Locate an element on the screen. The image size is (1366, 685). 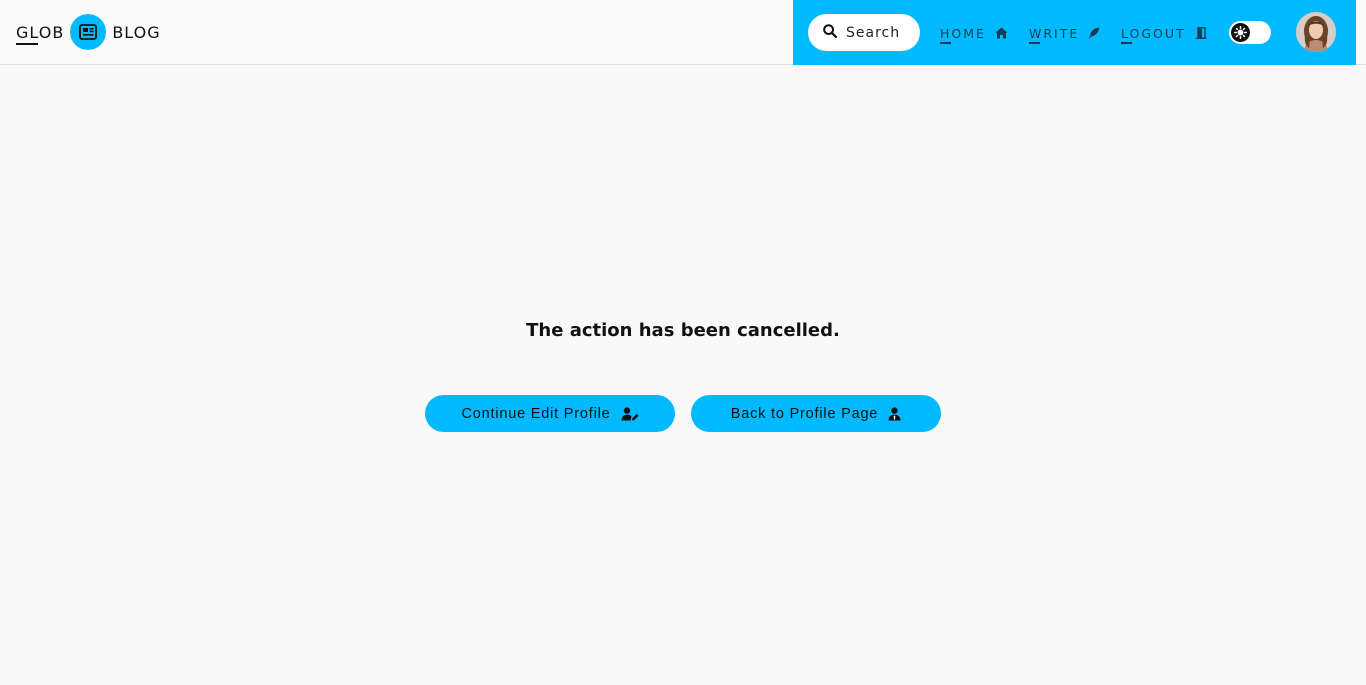
nav-home-link: HOME is located at coordinates (974, 34).